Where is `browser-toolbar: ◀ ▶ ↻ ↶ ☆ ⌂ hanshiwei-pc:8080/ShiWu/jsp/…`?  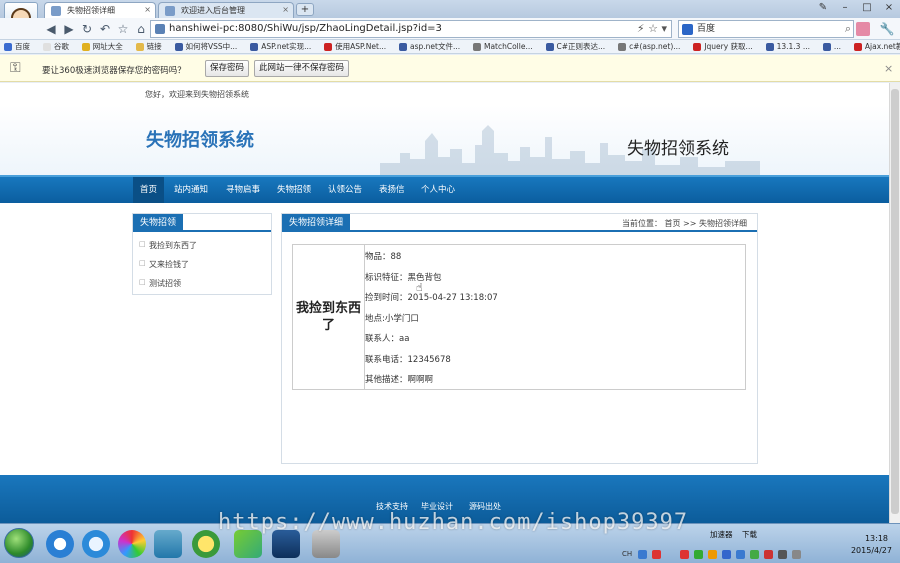
browser-toolbar: ◀ ▶ ↻ ↶ ☆ ⌂ hanshiwei-pc:8080/ShiWu/jsp/… is located at coordinates (450, 29).